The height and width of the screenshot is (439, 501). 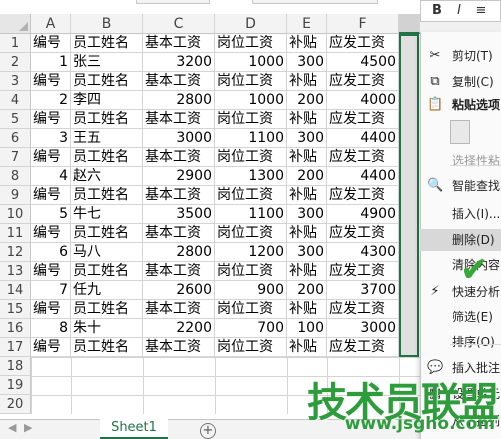 I want to click on column-header-f: F, so click(x=363, y=24).